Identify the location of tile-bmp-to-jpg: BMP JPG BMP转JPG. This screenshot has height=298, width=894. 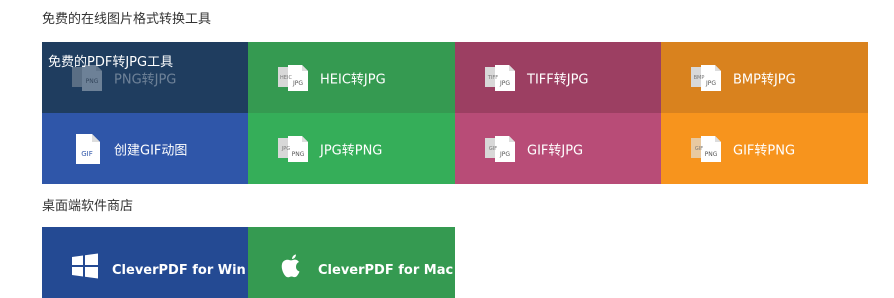
(764, 77).